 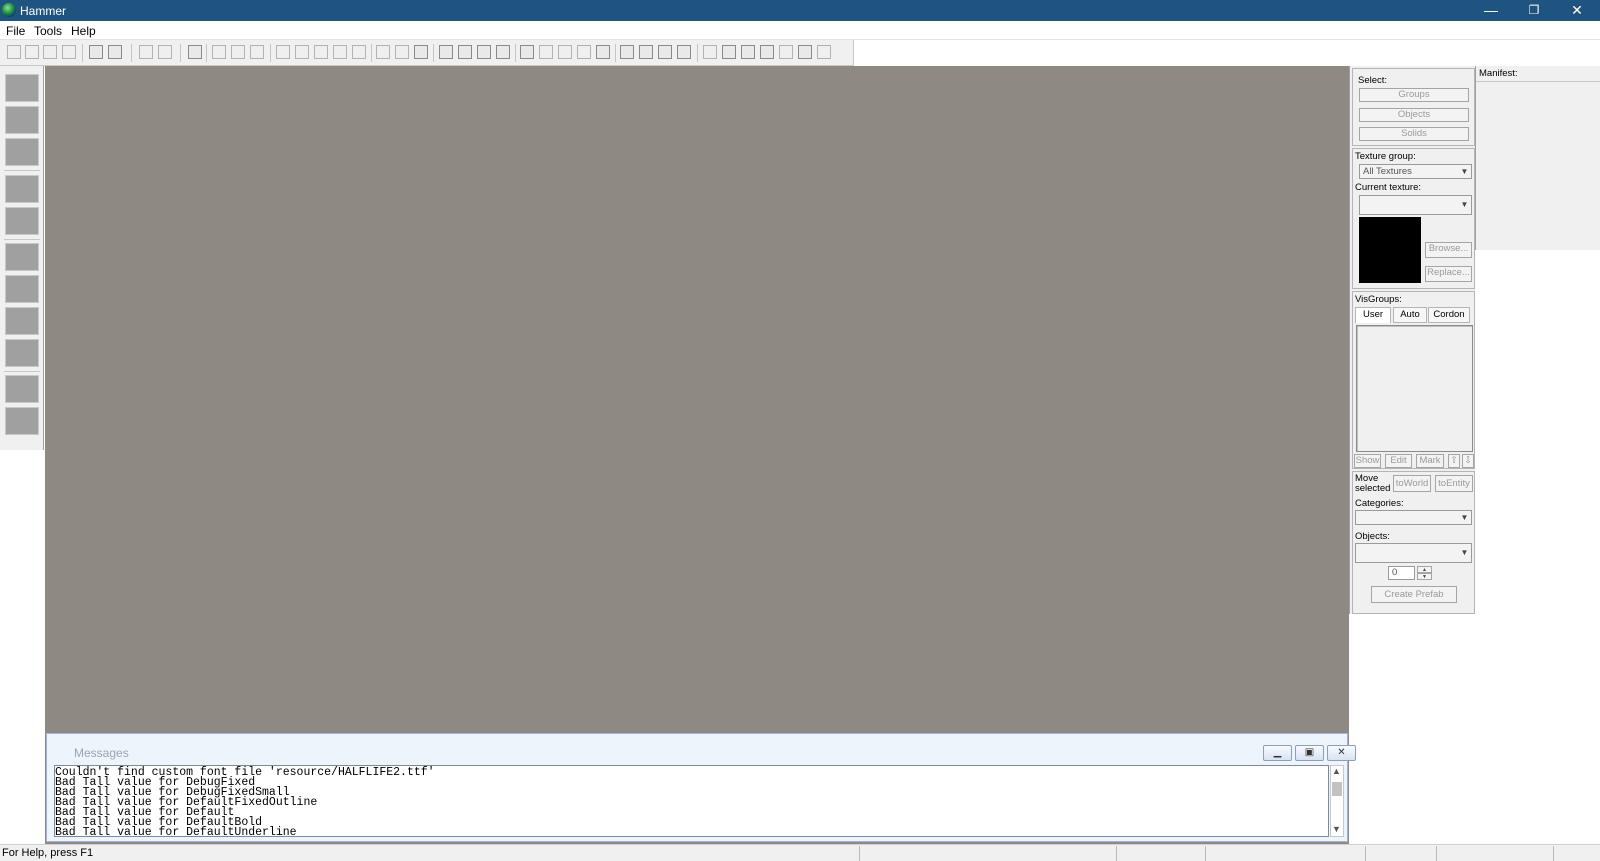 I want to click on create-prefab-button: Create Prefab, so click(x=1414, y=594).